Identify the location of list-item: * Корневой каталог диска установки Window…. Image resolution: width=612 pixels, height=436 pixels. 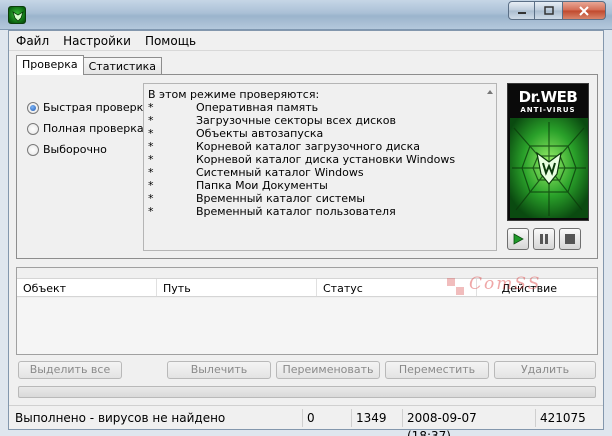
(301, 159).